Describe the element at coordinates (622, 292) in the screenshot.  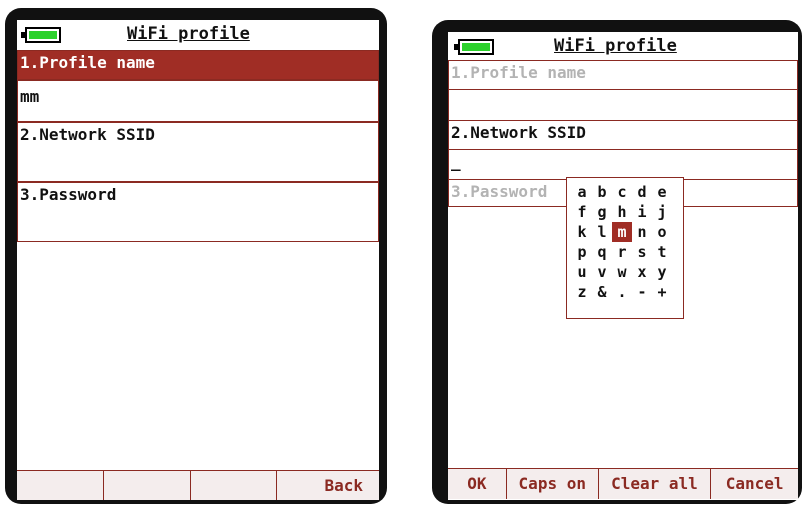
I see `key-period: .` at that location.